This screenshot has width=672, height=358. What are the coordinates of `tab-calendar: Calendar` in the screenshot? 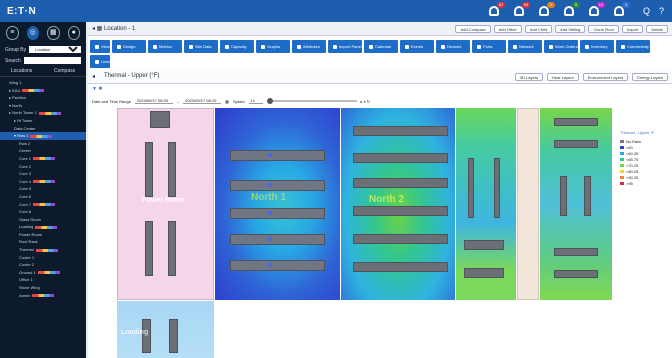 It's located at (381, 46).